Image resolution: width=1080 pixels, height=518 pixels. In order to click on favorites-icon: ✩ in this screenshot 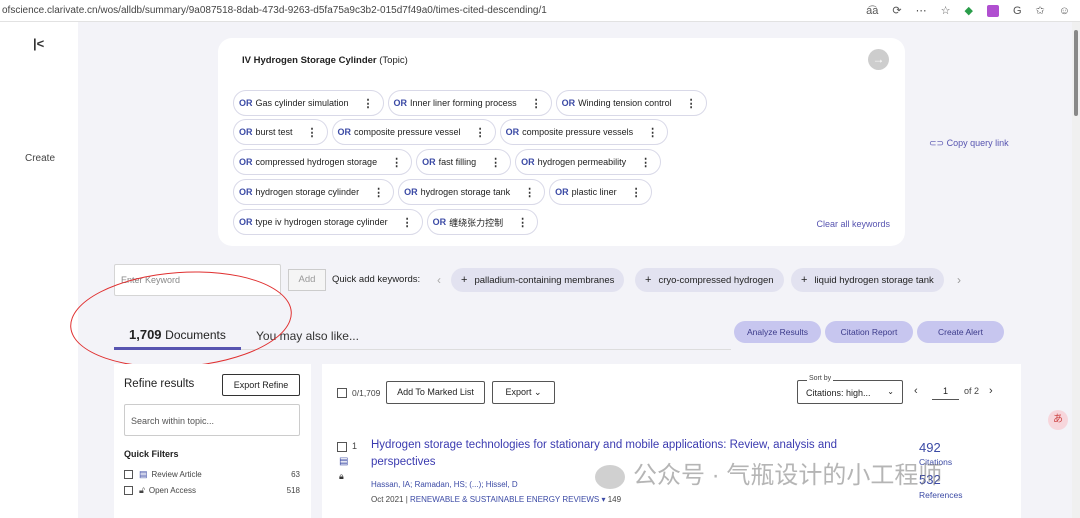, I will do `click(1040, 10)`.